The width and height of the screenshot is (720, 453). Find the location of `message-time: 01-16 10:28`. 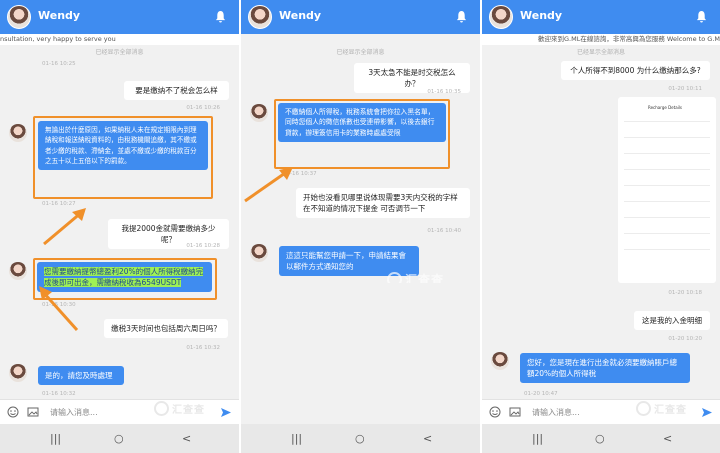

message-time: 01-16 10:28 is located at coordinates (203, 246).